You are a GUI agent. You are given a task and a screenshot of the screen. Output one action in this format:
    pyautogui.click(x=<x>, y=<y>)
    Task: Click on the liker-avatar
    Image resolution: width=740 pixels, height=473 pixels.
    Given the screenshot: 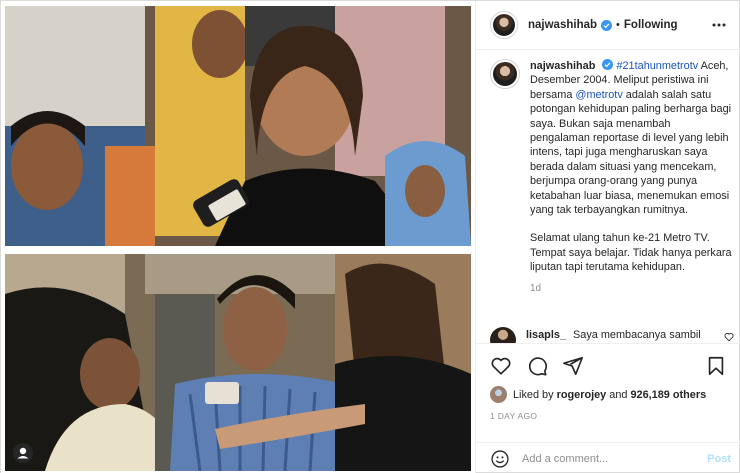 What is the action you would take?
    pyautogui.click(x=498, y=394)
    